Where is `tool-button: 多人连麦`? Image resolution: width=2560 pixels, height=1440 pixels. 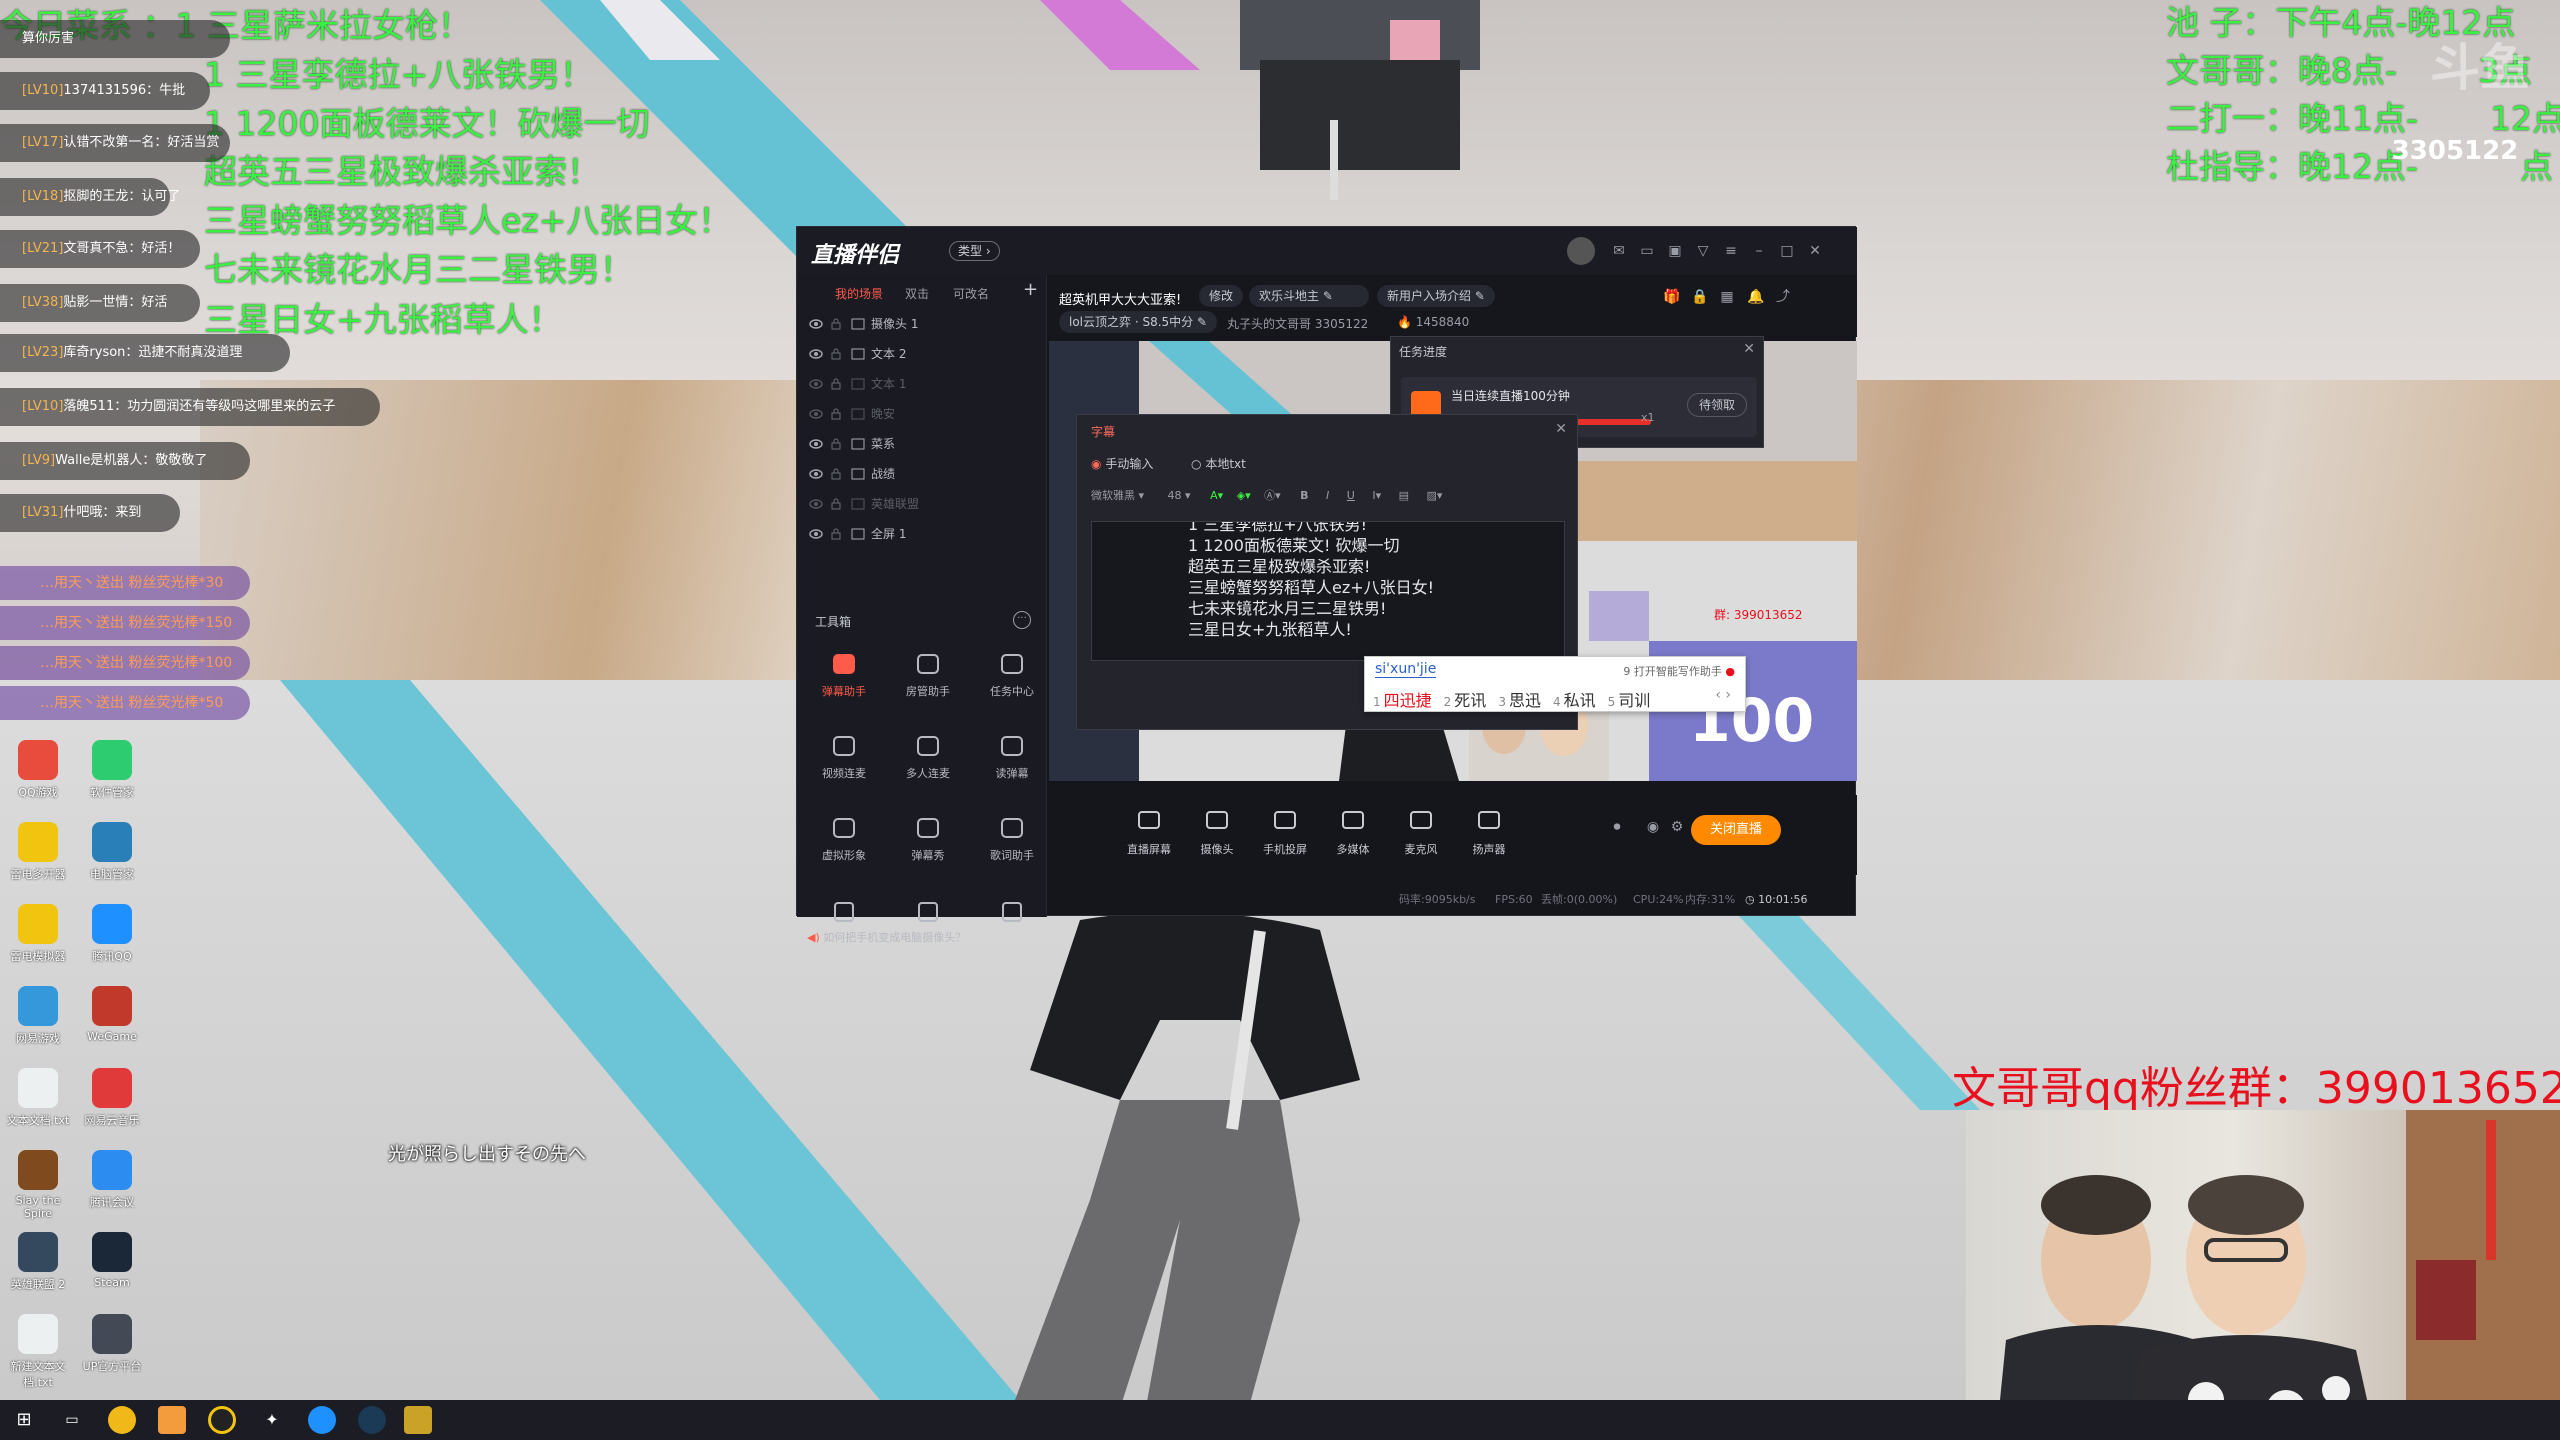
tool-button: 多人连麦 is located at coordinates (928, 756).